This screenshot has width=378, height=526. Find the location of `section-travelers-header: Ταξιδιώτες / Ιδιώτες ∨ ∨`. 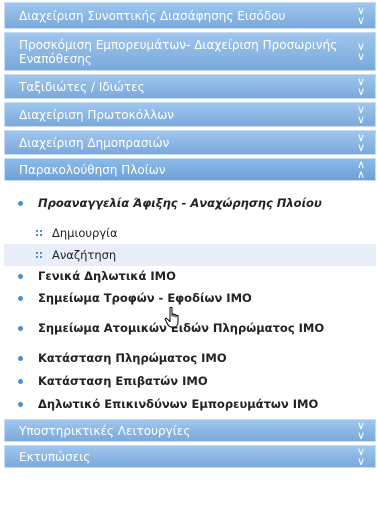

section-travelers-header: Ταξιδιώτες / Ιδιώτες ∨ ∨ is located at coordinates (190, 86).